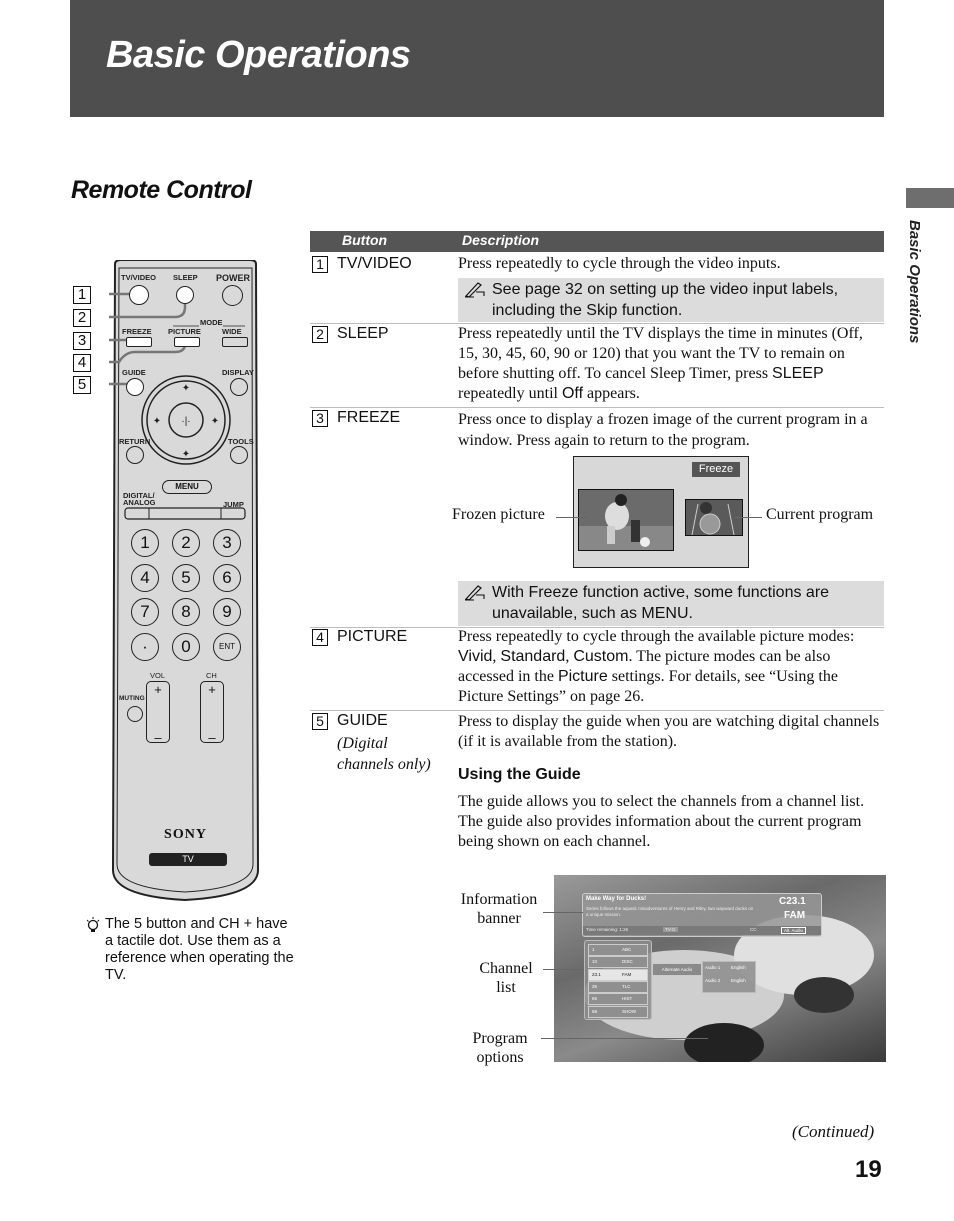  I want to click on frozen-picture-callout: Frozen picture, so click(498, 514).